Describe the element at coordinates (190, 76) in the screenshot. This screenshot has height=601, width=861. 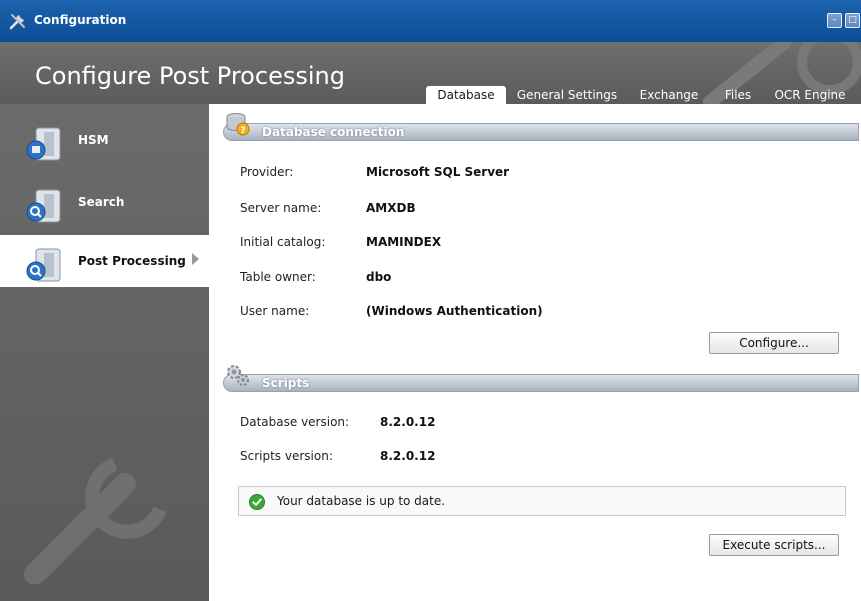
I see `page-title: Configure Post Processing` at that location.